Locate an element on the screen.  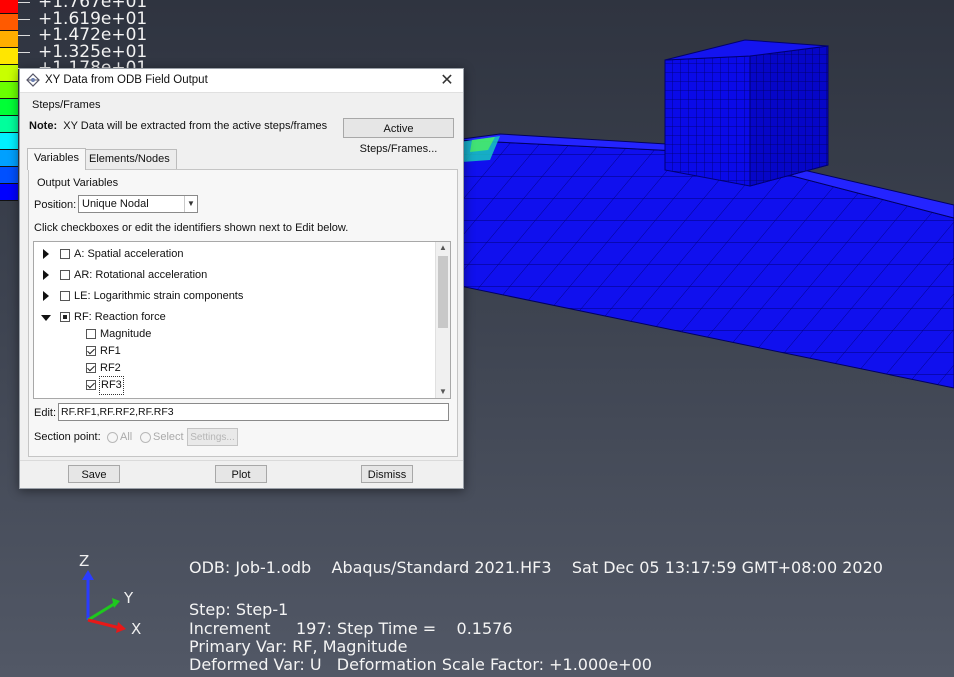
plot-button: Plot is located at coordinates (241, 474).